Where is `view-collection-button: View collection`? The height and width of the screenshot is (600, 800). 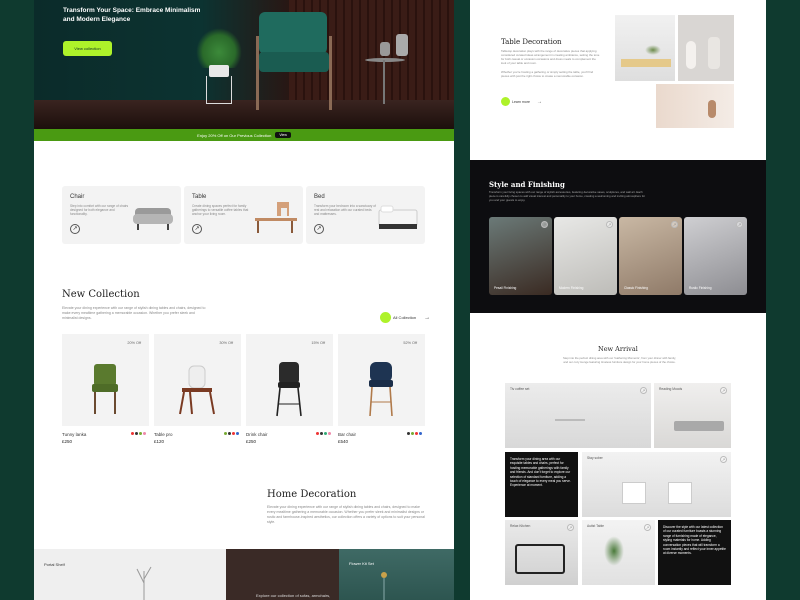
view-collection-button: View collection is located at coordinates (87, 48).